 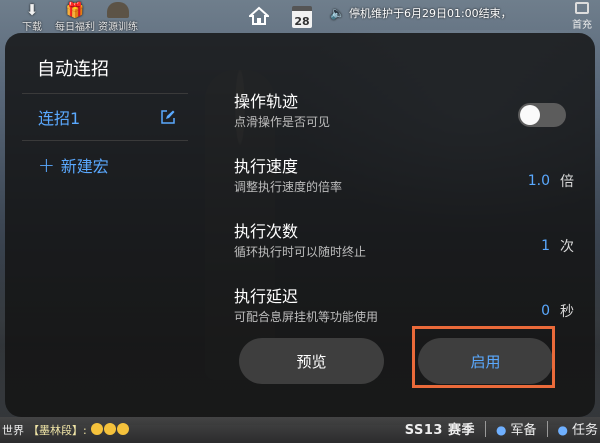 What do you see at coordinates (288, 187) in the screenshot?
I see `setting-desc: 调整执行速度的倍率` at bounding box center [288, 187].